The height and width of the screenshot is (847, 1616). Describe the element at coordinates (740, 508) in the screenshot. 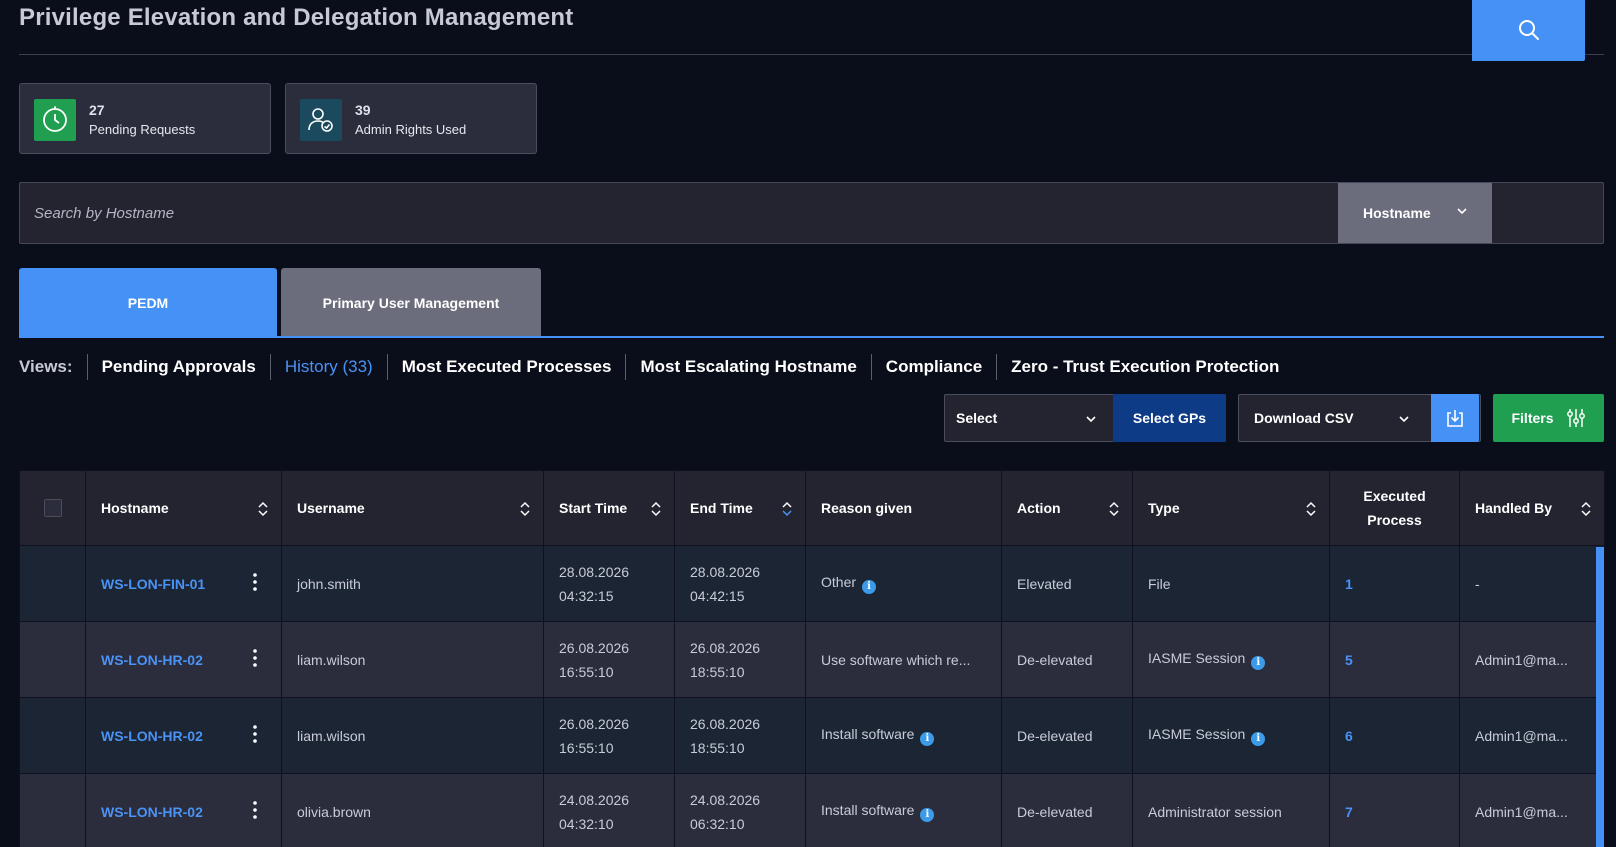

I see `column-header-end-time: End Time` at that location.